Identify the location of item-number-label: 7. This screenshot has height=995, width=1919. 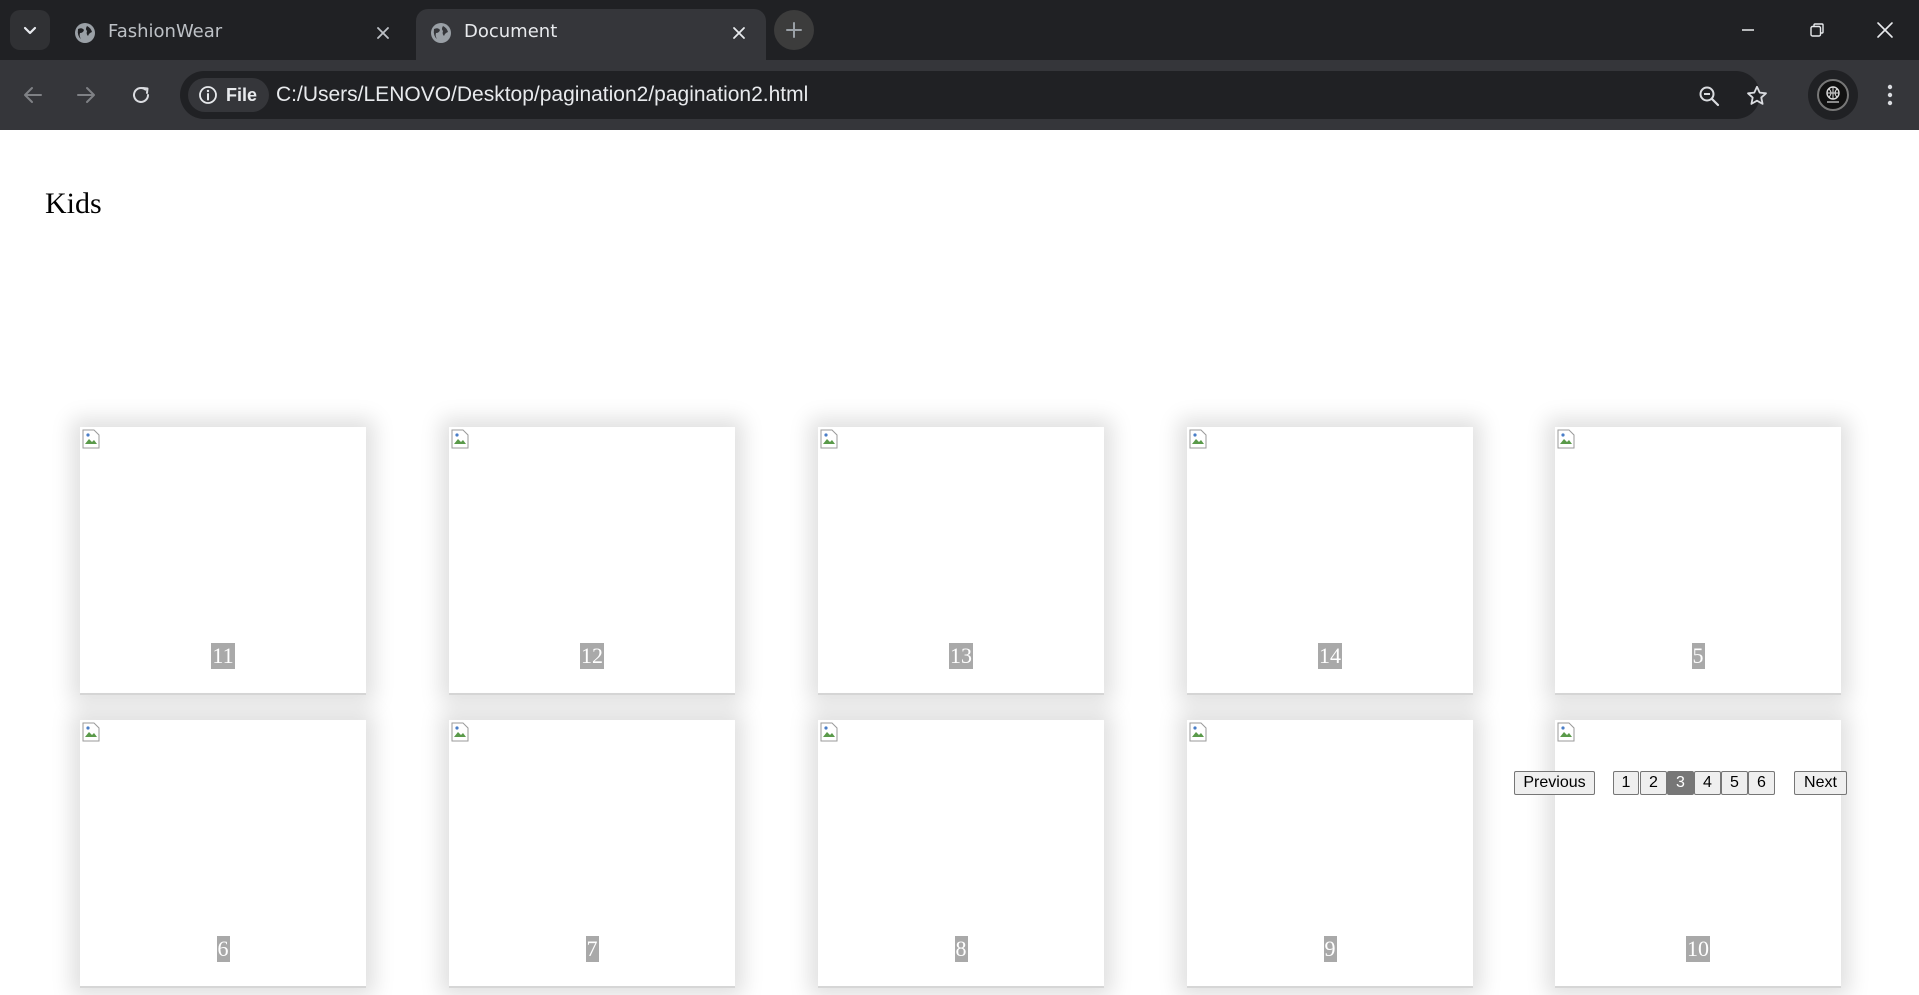
(592, 949).